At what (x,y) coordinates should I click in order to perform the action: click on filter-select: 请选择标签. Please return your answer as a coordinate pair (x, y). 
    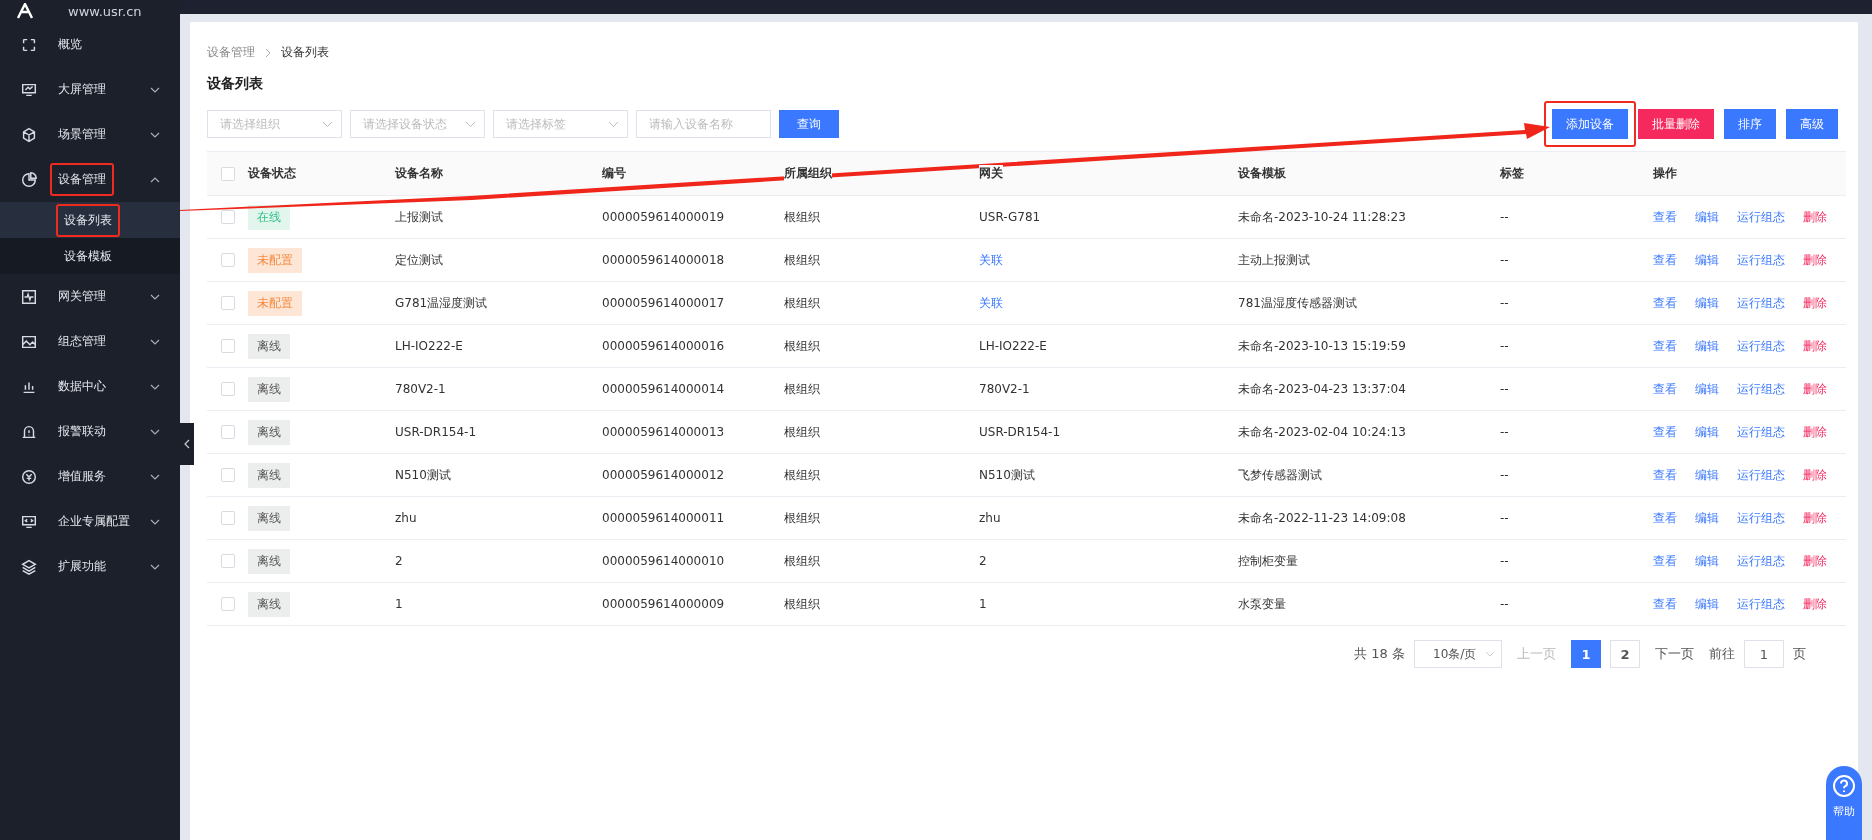
    Looking at the image, I should click on (560, 124).